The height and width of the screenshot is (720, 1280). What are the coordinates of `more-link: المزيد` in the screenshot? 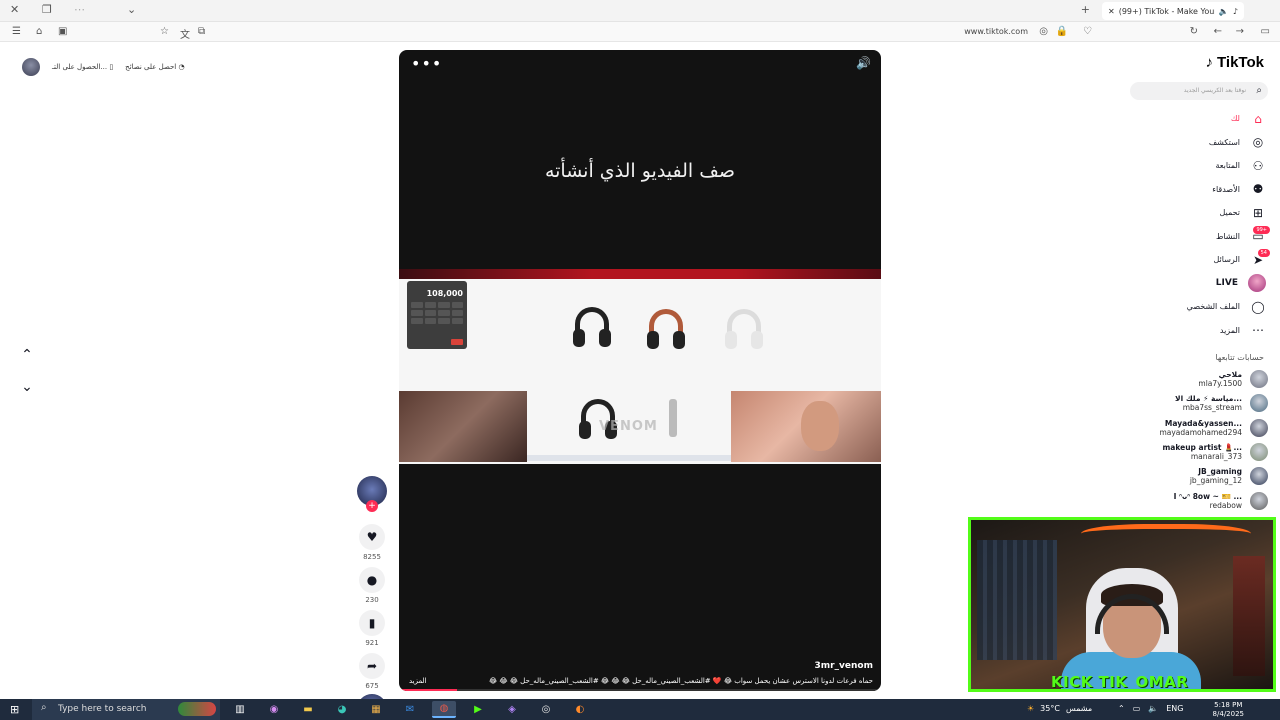 It's located at (418, 681).